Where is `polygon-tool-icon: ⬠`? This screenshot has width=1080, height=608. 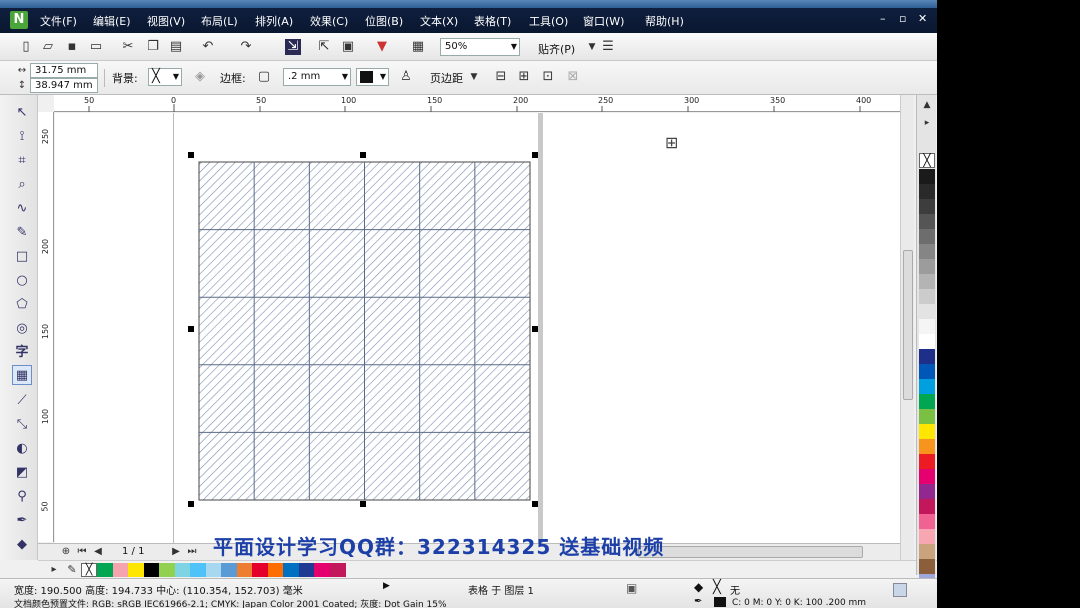 polygon-tool-icon: ⬠ is located at coordinates (22, 305).